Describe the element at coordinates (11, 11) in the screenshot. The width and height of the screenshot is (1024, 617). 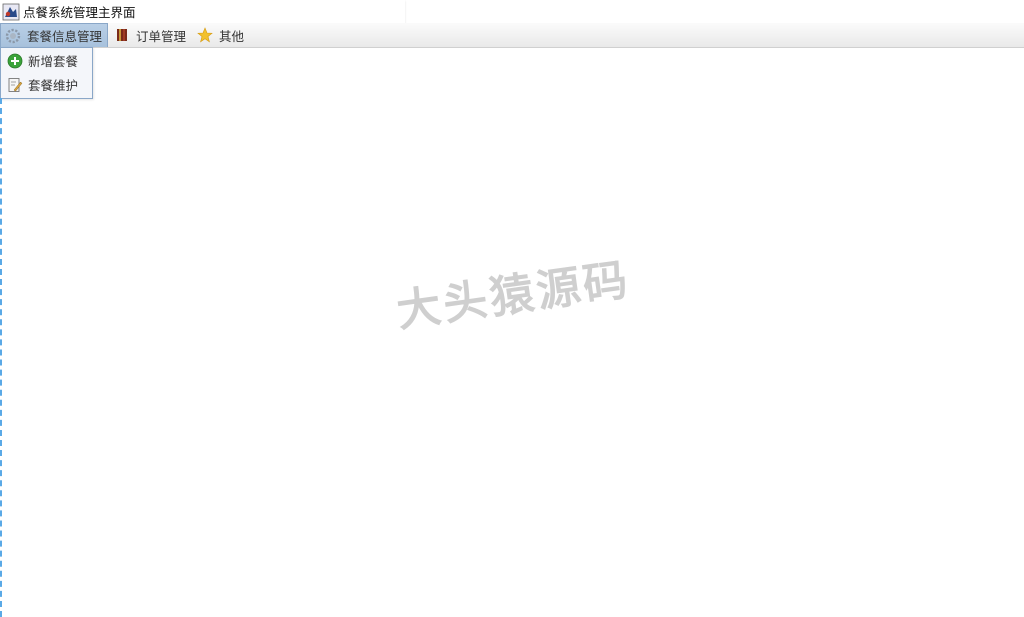
I see `java-app-icon` at that location.